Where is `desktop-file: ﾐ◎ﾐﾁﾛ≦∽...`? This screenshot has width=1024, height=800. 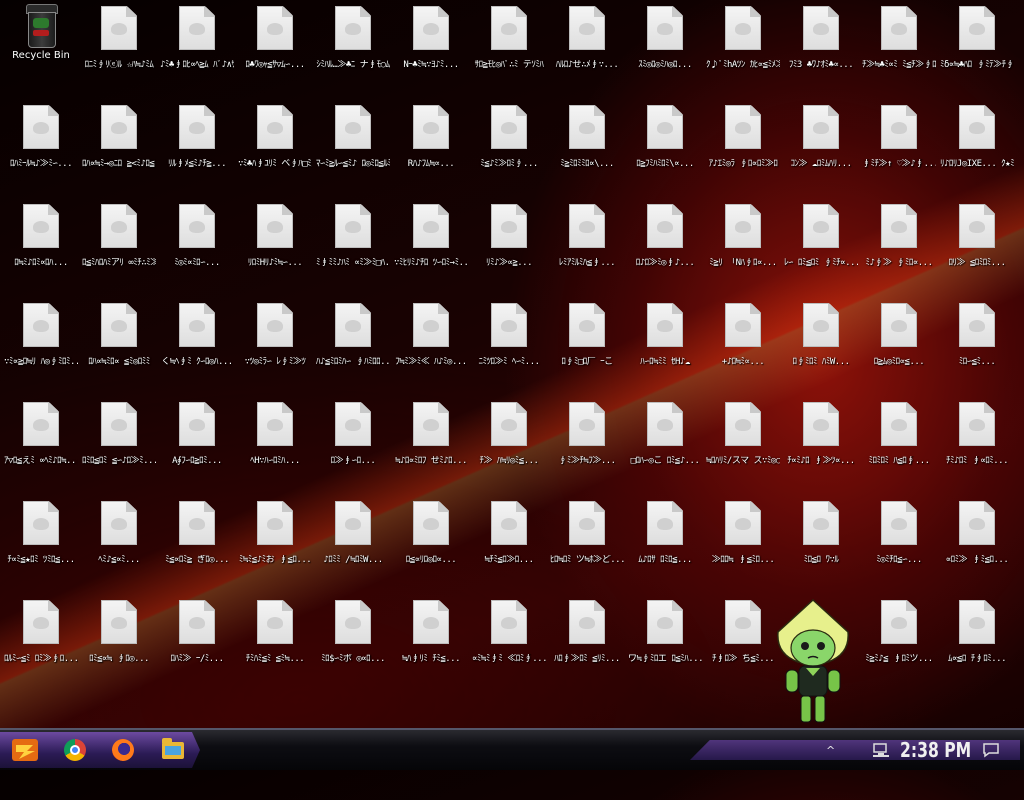 desktop-file: ﾐ◎ﾐﾁﾛ≦∽... is located at coordinates (899, 540).